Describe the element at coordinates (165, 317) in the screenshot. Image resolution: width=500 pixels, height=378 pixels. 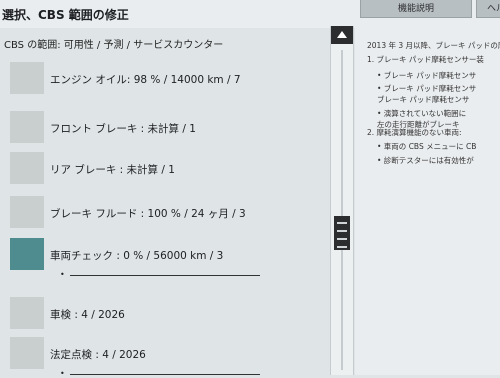
I see `cbs-item-inspection: 車検 : 4 / 2026` at that location.